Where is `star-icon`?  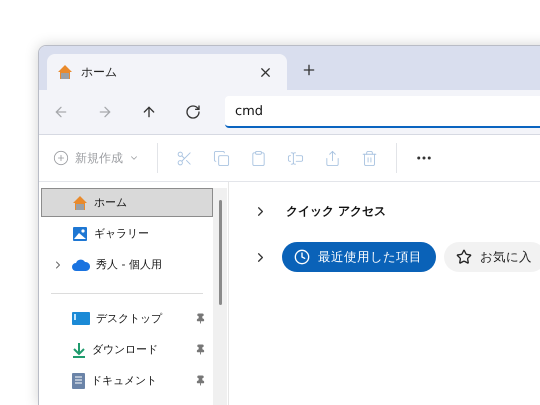 star-icon is located at coordinates (464, 257).